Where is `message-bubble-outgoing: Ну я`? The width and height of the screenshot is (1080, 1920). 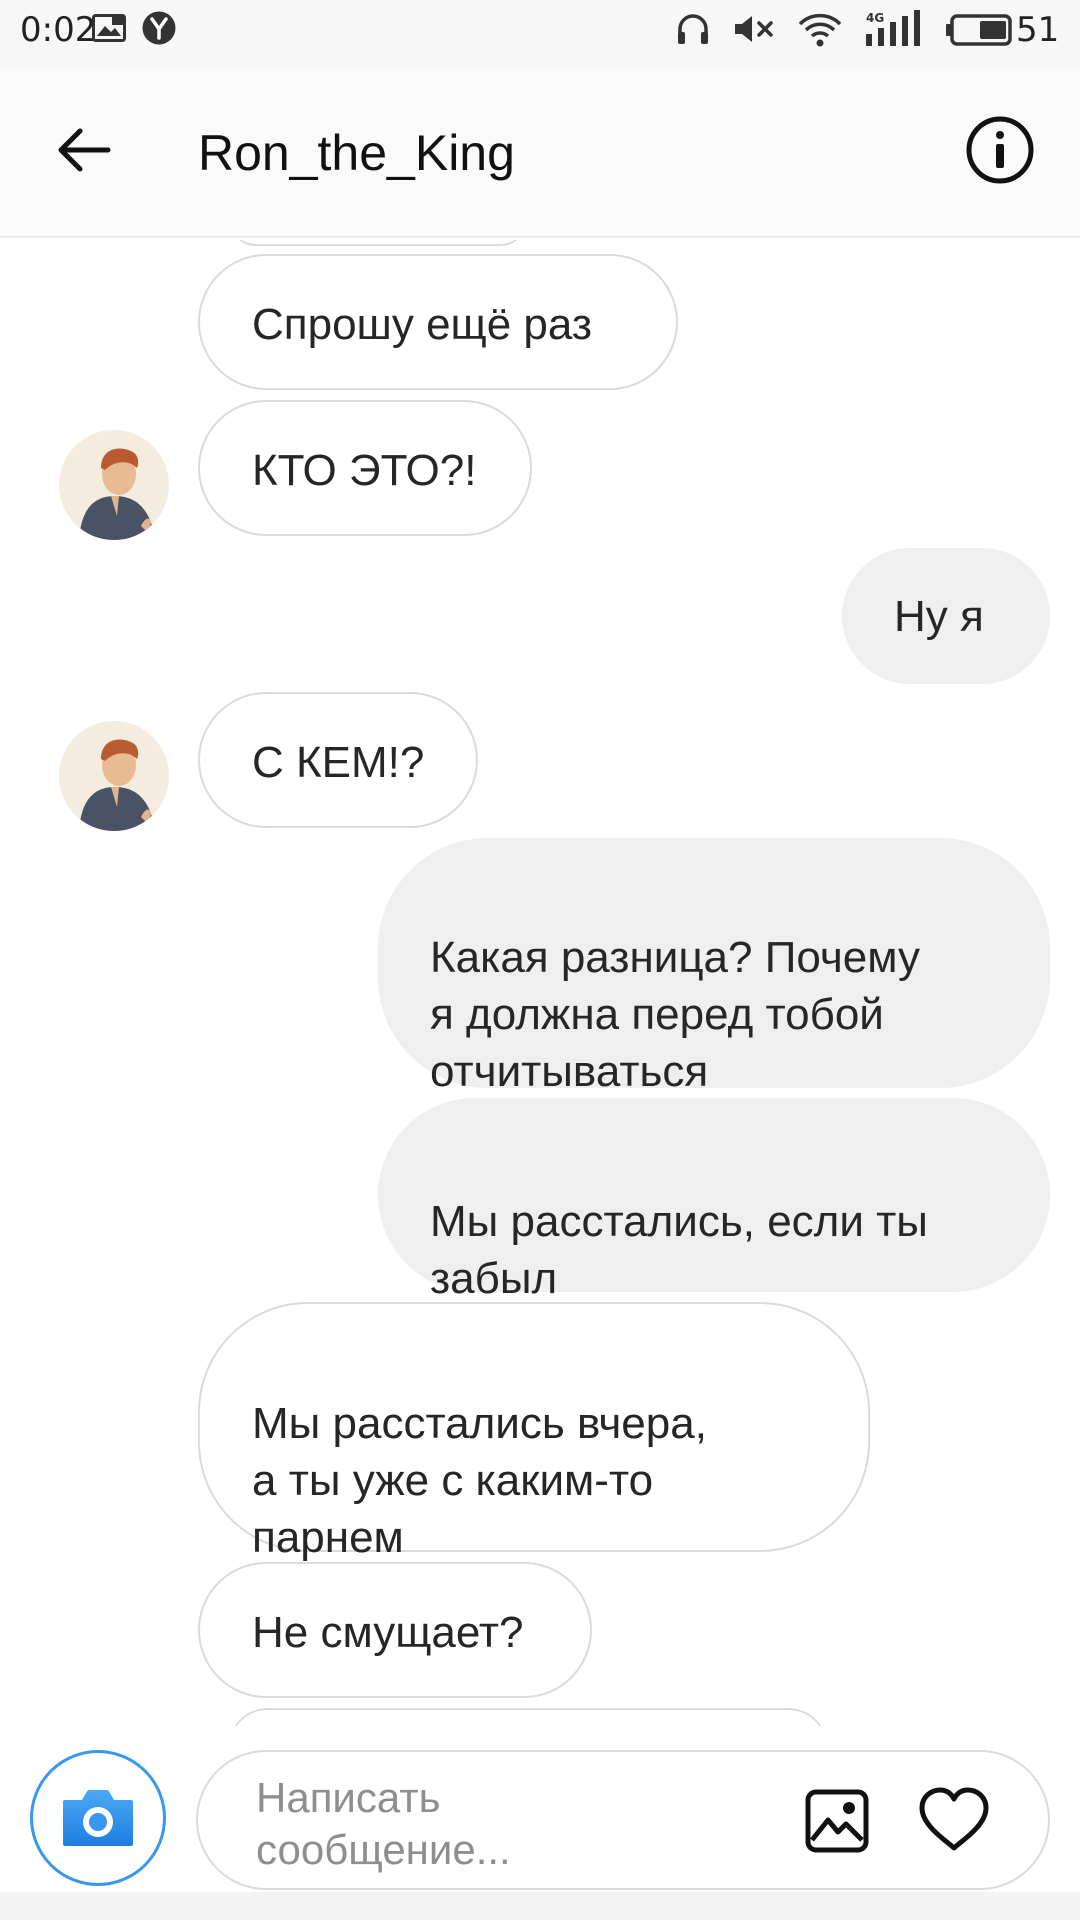
message-bubble-outgoing: Ну я is located at coordinates (946, 616).